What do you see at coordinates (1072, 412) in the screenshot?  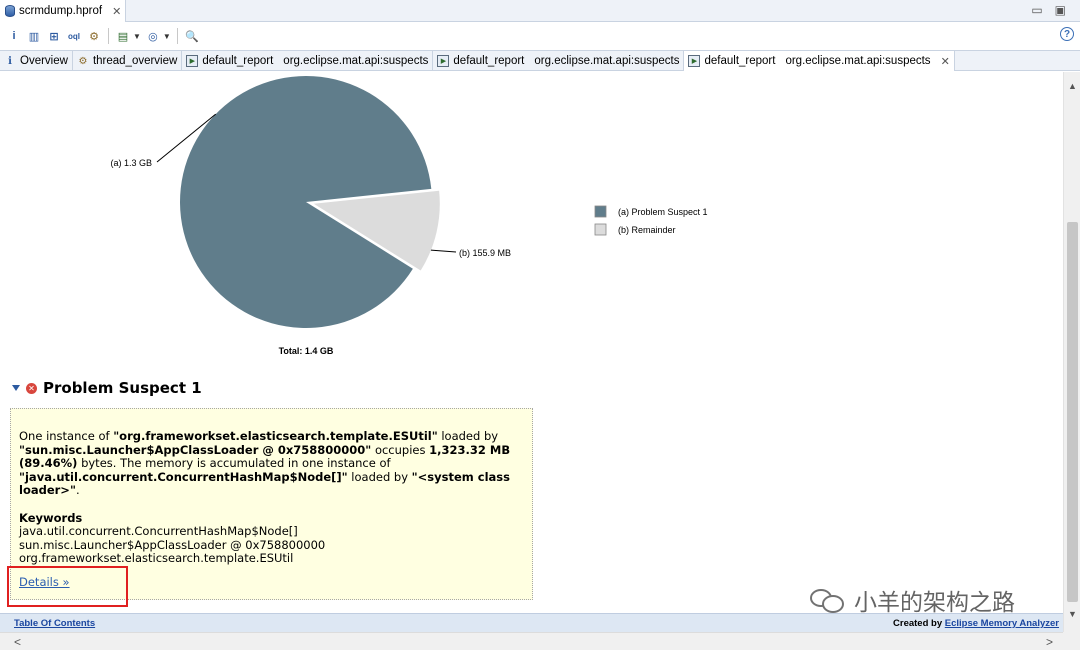 I see `scrollbar-thumb` at bounding box center [1072, 412].